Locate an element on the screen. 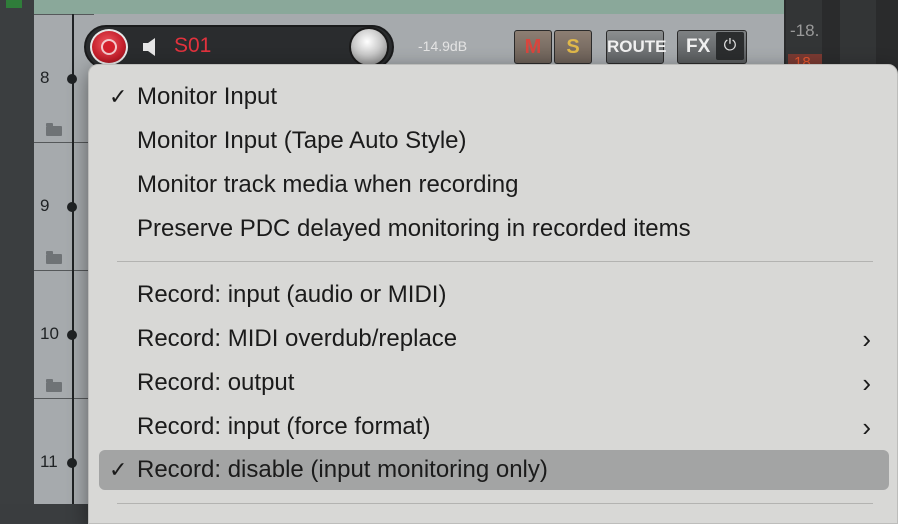 The width and height of the screenshot is (898, 524). volume-knob is located at coordinates (369, 47).